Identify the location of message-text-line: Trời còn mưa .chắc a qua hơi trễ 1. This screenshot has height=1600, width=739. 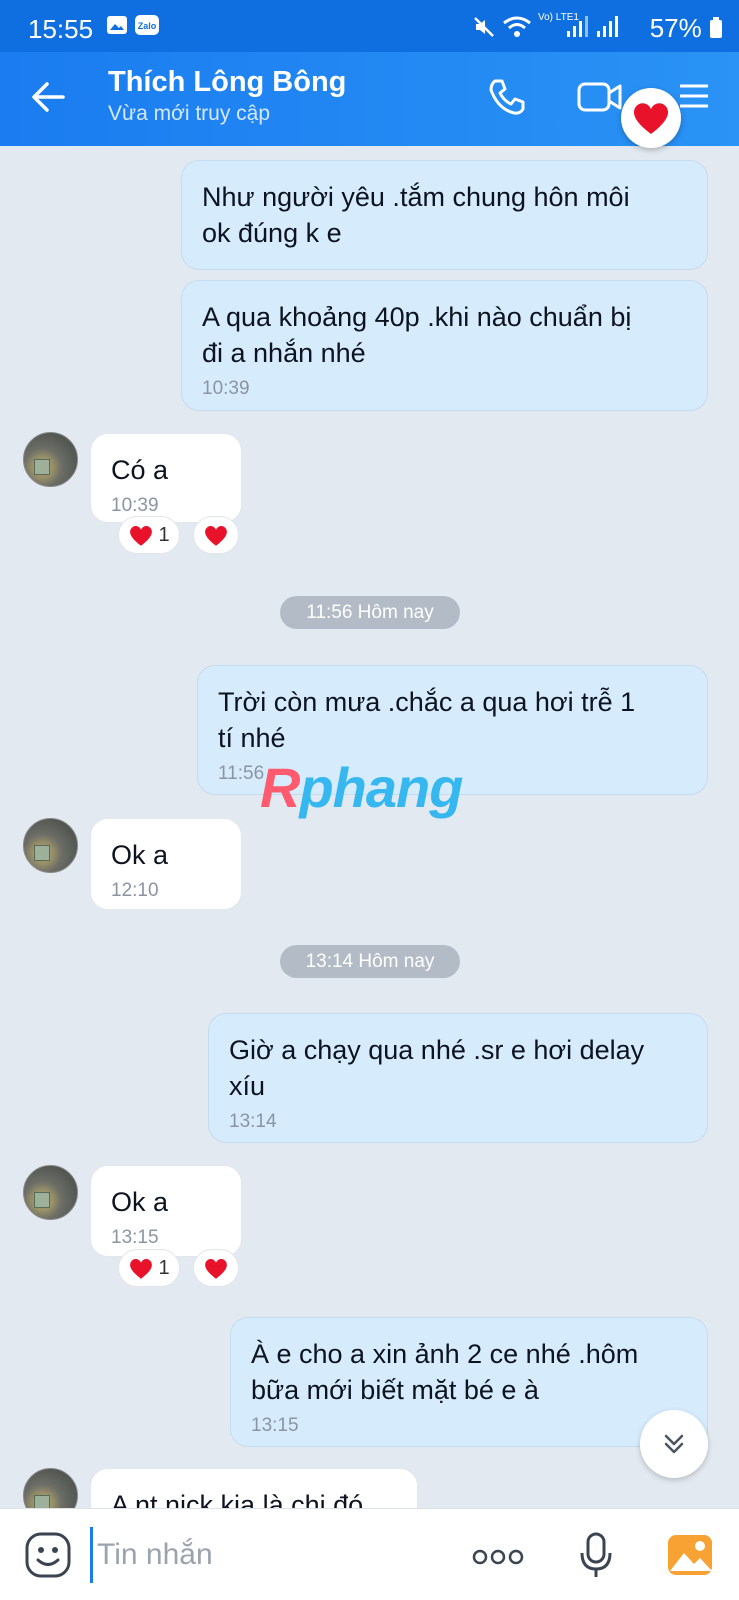
(427, 702).